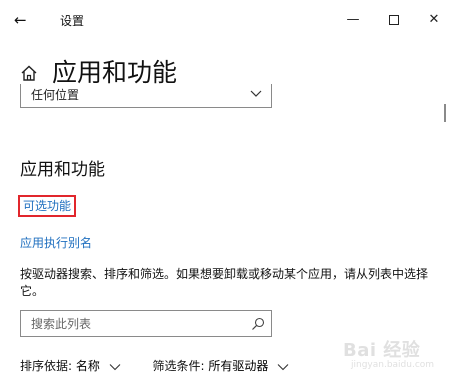 This screenshot has width=454, height=382. What do you see at coordinates (393, 365) in the screenshot?
I see `watermark-url: jingyan.baidu.com` at bounding box center [393, 365].